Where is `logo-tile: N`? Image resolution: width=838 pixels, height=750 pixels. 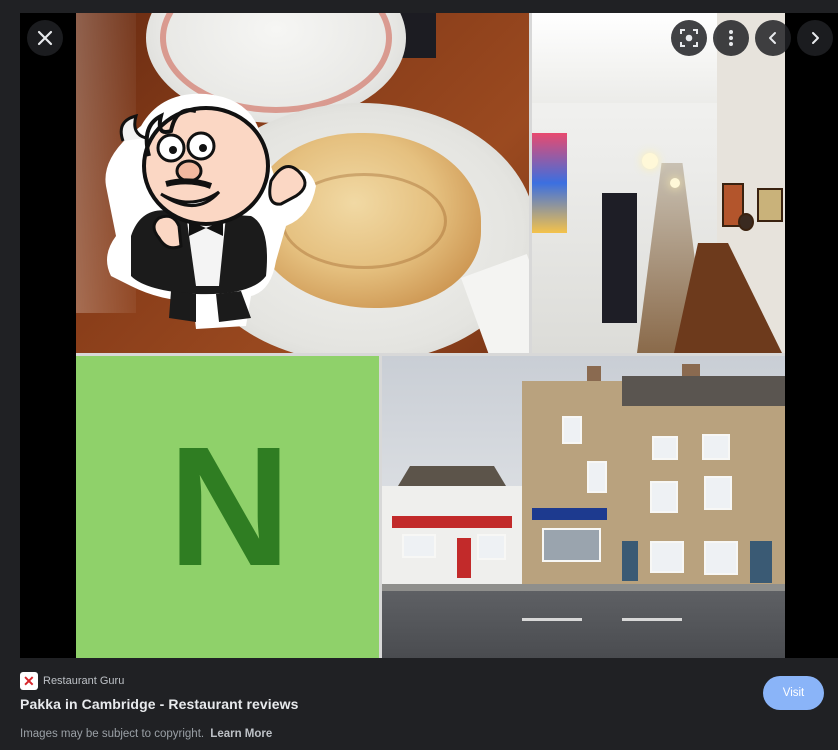
logo-tile: N is located at coordinates (227, 507).